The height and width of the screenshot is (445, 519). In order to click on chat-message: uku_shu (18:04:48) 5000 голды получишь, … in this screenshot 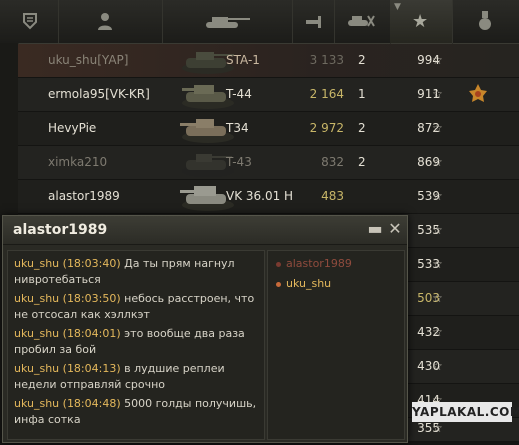, I will do `click(136, 412)`.